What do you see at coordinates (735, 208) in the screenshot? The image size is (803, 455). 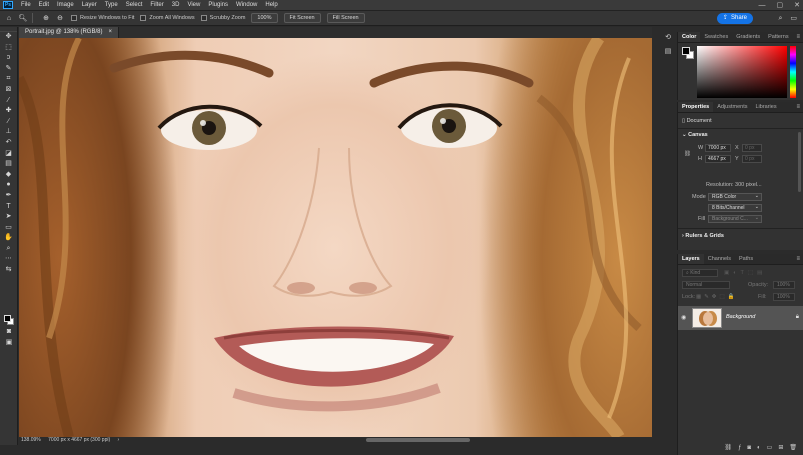 I see `bit-depth-dropdown: 8 Bits/Channel` at bounding box center [735, 208].